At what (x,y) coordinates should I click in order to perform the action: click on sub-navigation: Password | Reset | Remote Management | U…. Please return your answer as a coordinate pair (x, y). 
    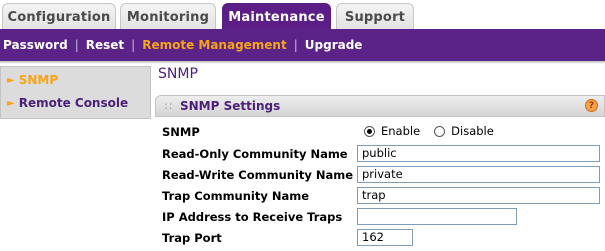
    Looking at the image, I should click on (302, 45).